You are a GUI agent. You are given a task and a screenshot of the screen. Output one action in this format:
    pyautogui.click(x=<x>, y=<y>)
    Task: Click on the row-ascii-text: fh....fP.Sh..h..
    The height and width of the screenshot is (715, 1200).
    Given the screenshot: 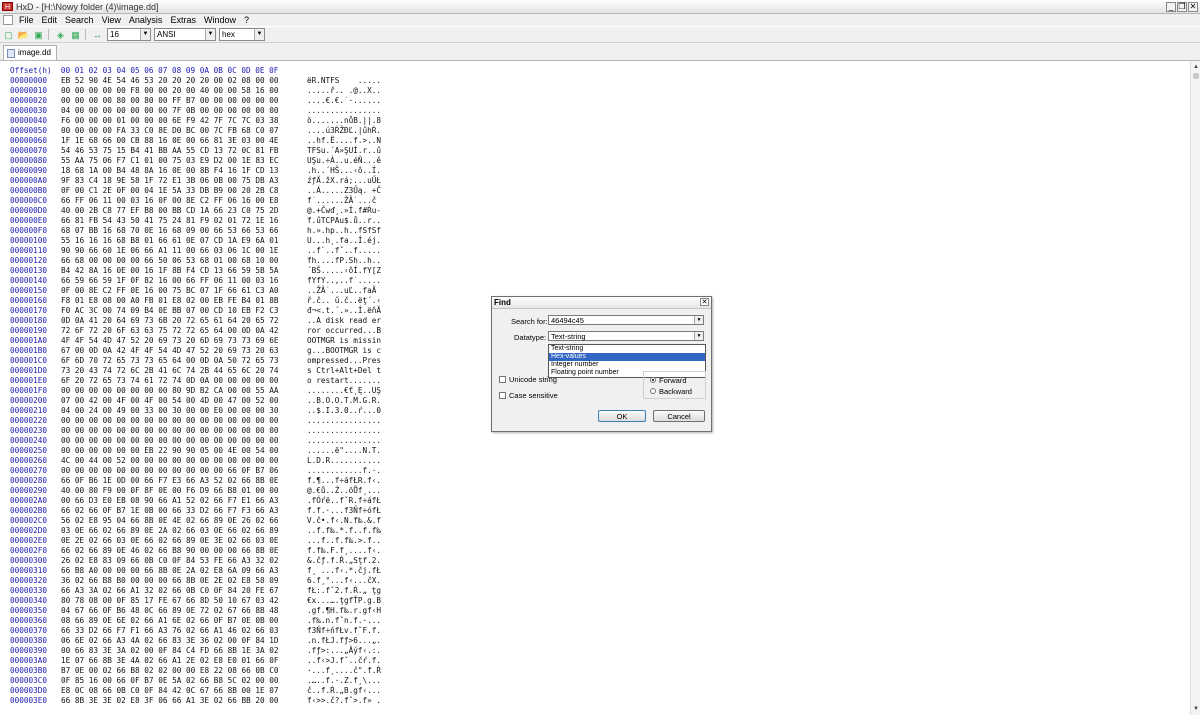 What is the action you would take?
    pyautogui.click(x=344, y=261)
    